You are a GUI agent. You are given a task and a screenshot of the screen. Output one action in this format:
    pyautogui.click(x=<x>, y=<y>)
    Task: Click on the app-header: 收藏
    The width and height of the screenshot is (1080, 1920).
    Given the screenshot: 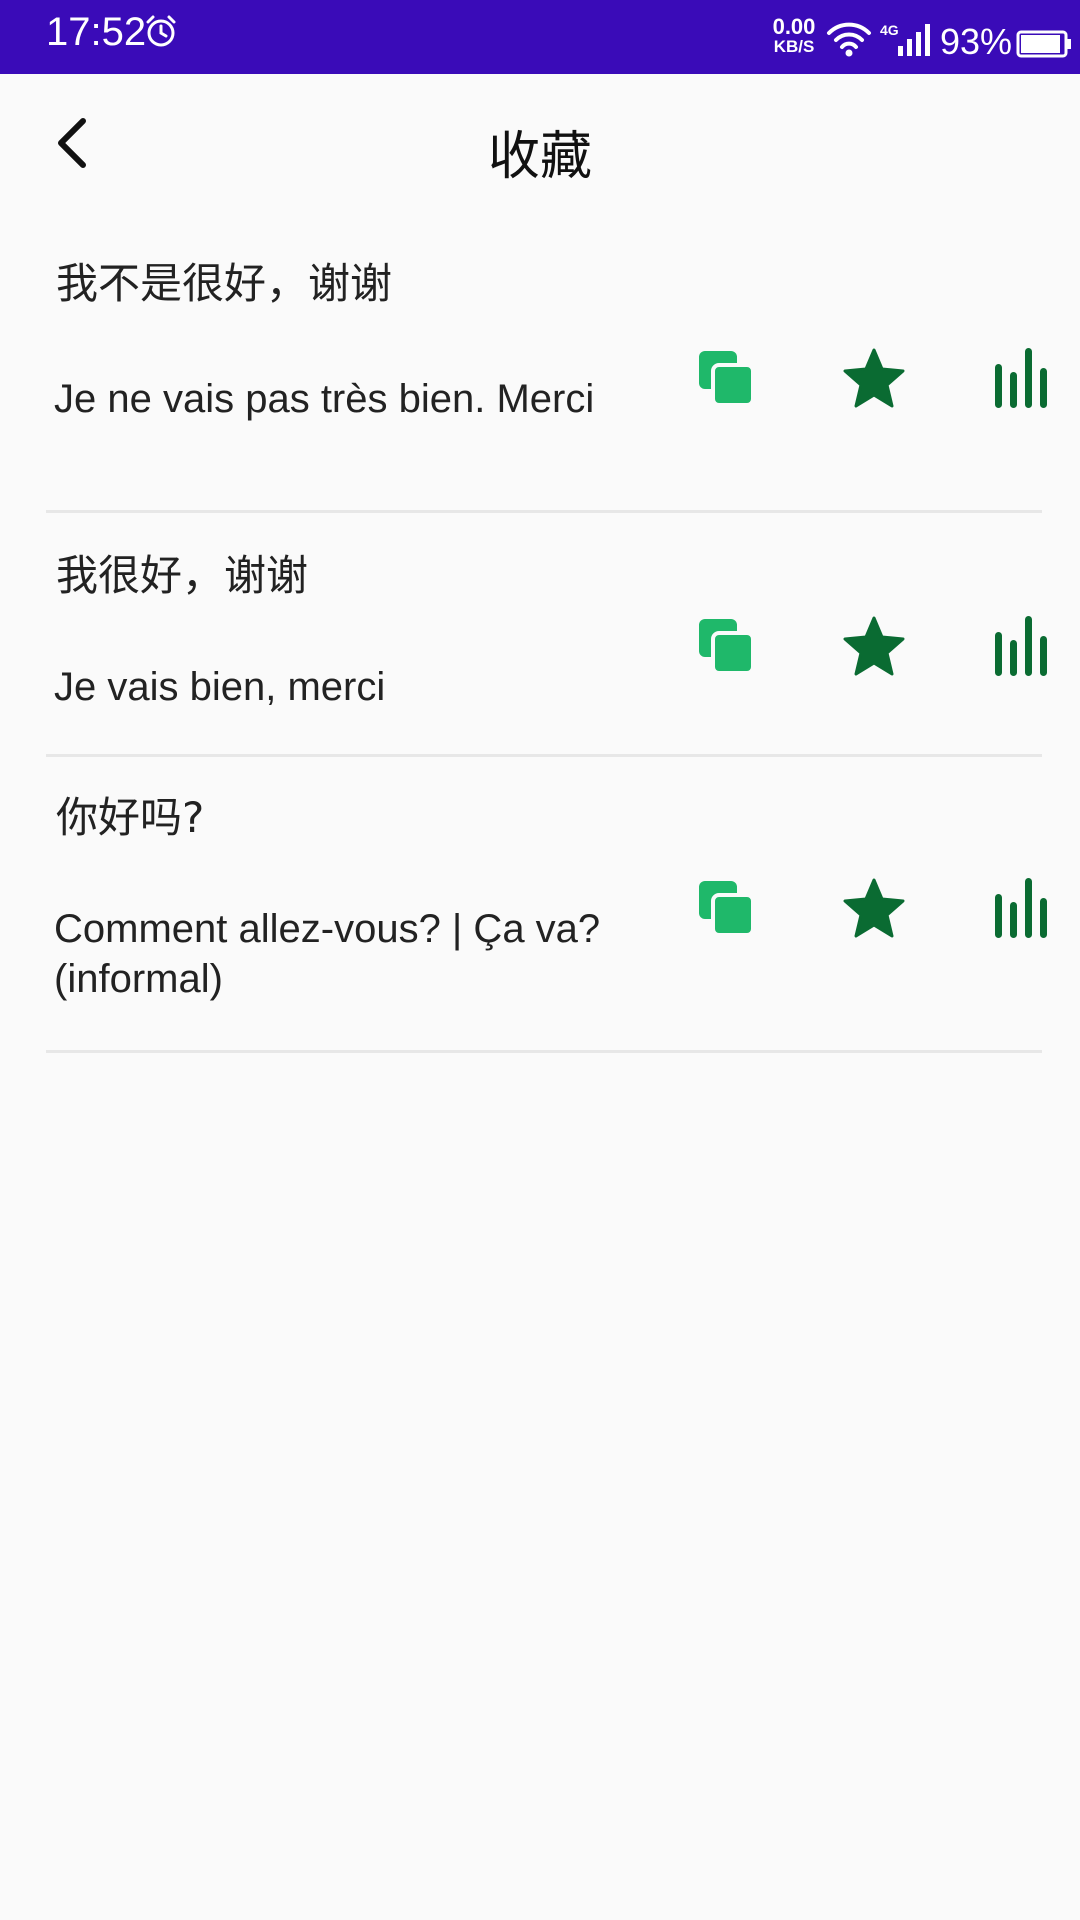 What is the action you would take?
    pyautogui.click(x=540, y=149)
    